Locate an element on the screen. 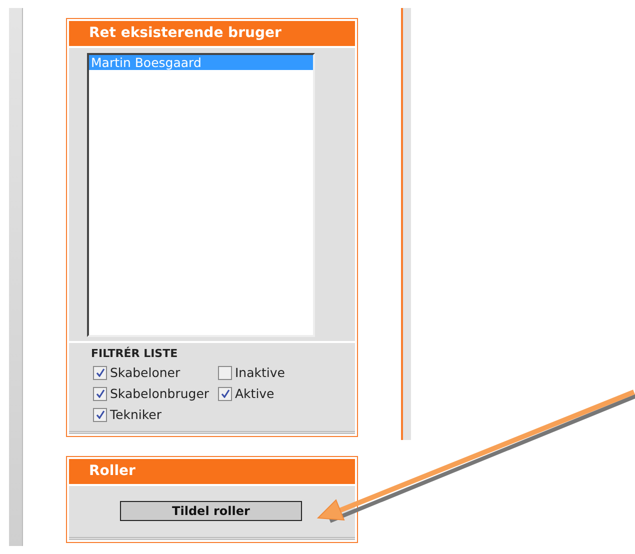 Image resolution: width=635 pixels, height=554 pixels. checkbox-label: Skabelonbruger is located at coordinates (160, 393).